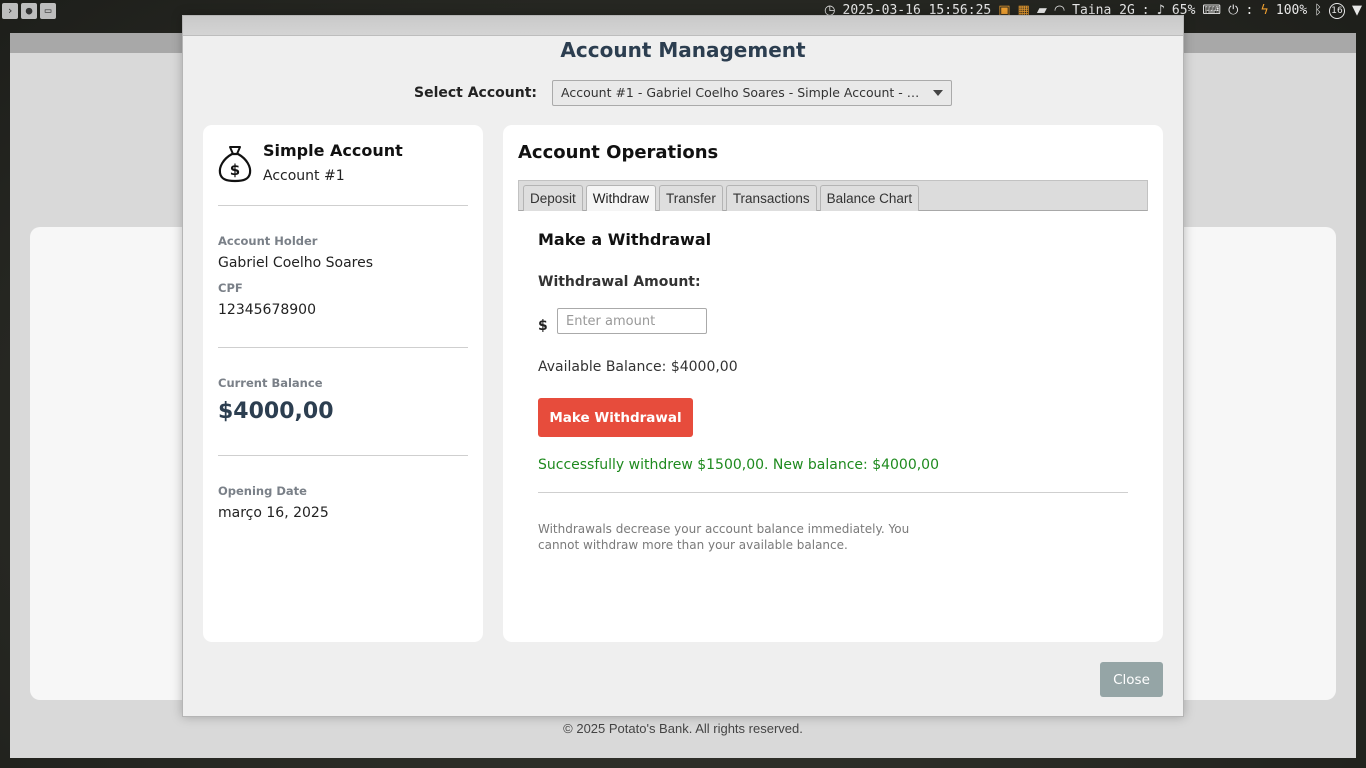 Image resolution: width=1366 pixels, height=768 pixels. Describe the element at coordinates (296, 263) in the screenshot. I see `holder-name: Gabriel Coelho Soares` at that location.